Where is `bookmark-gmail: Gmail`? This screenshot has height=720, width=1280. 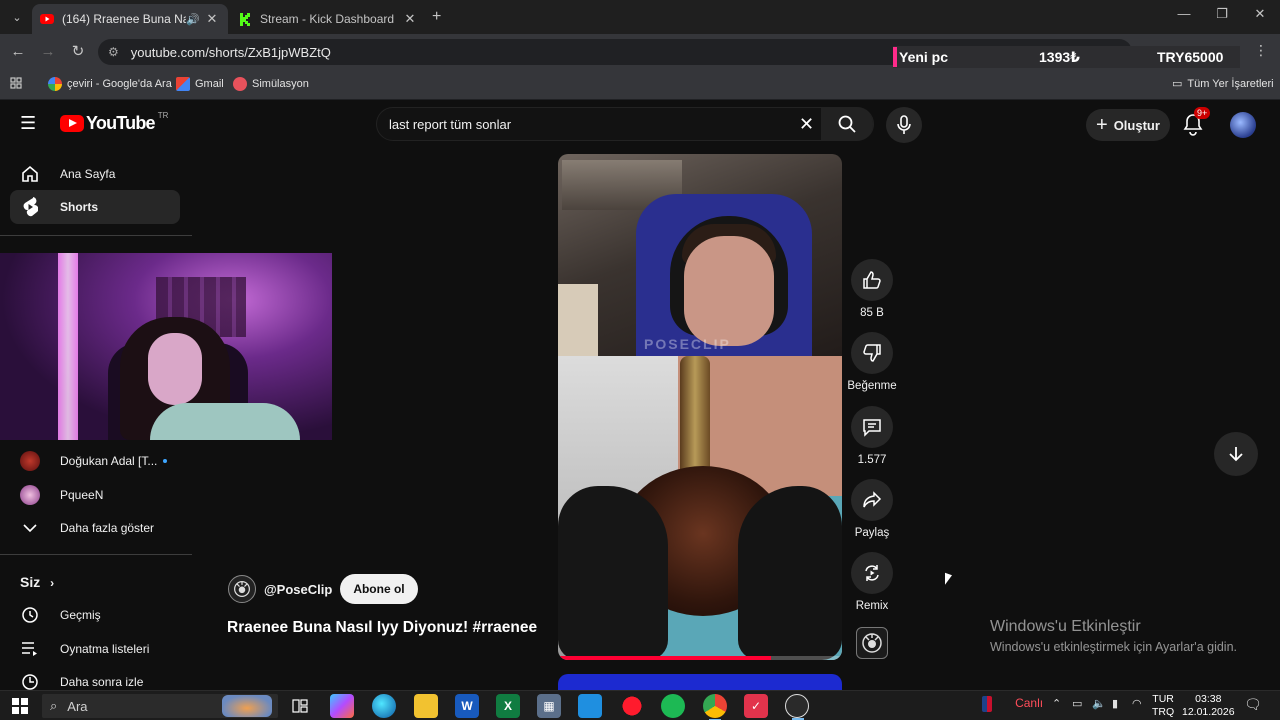 bookmark-gmail: Gmail is located at coordinates (200, 84).